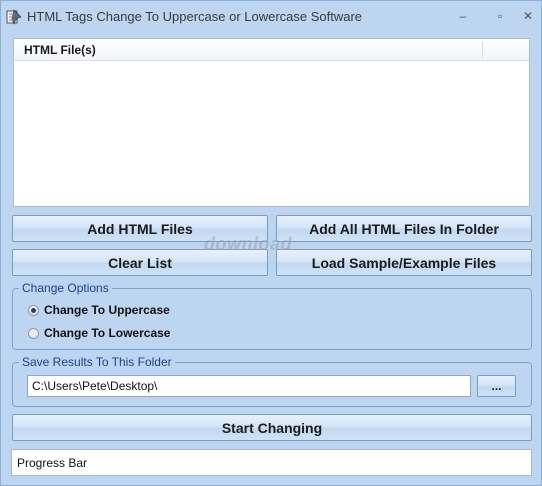  What do you see at coordinates (97, 362) in the screenshot?
I see `save-folder-label: Save Results To This Folder` at bounding box center [97, 362].